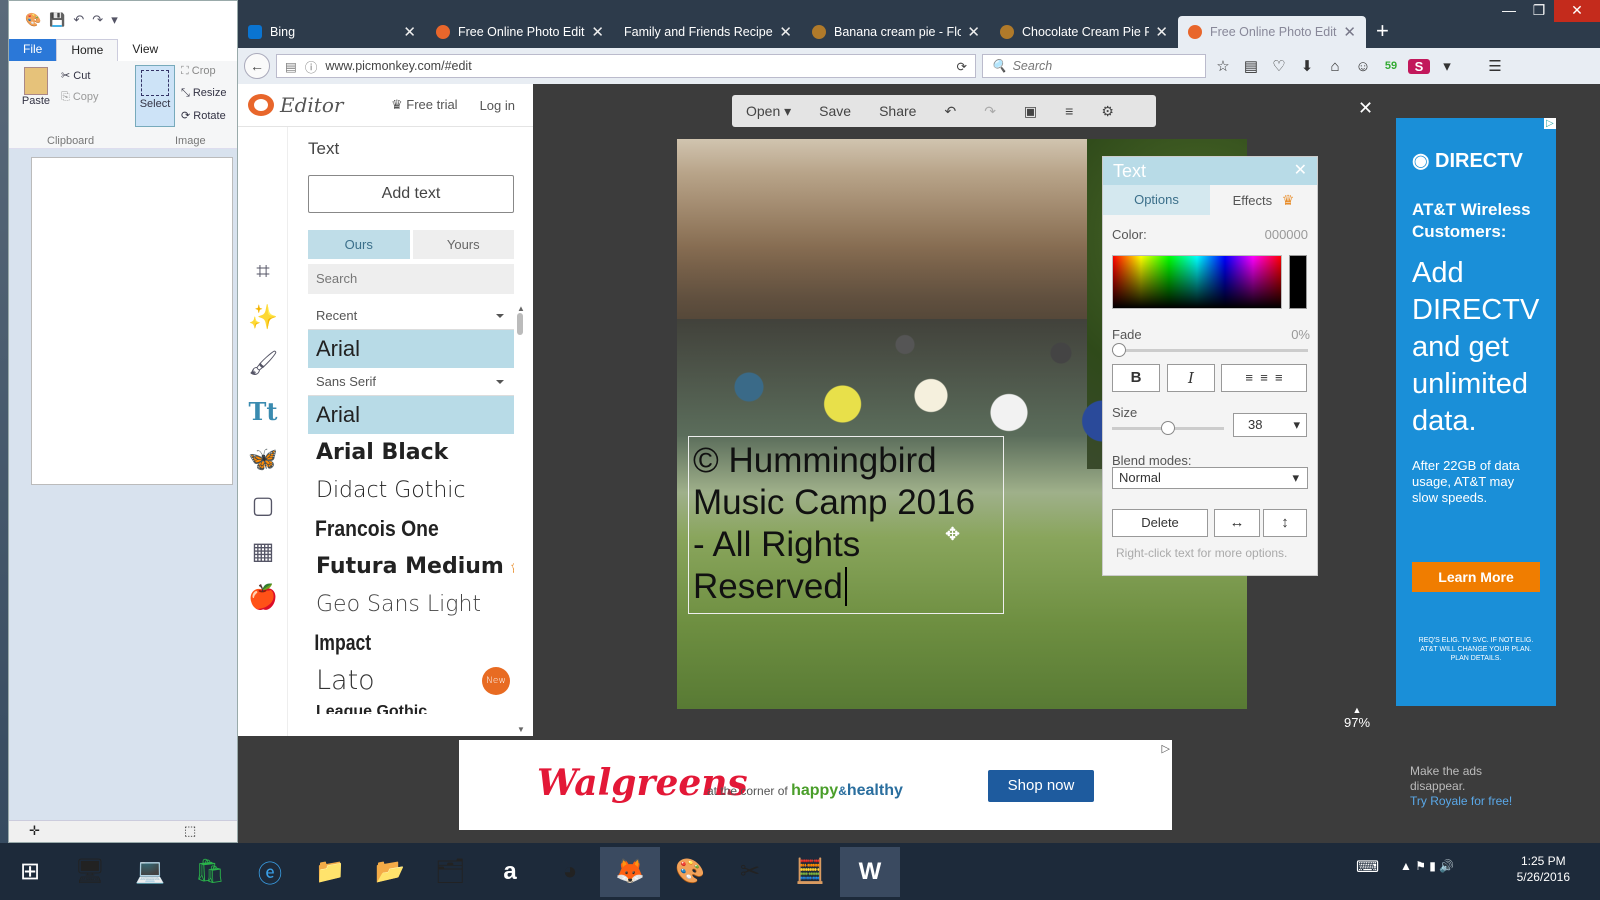 The height and width of the screenshot is (900, 1600). I want to click on remote-desktop-icon: 🖥, so click(90, 872).